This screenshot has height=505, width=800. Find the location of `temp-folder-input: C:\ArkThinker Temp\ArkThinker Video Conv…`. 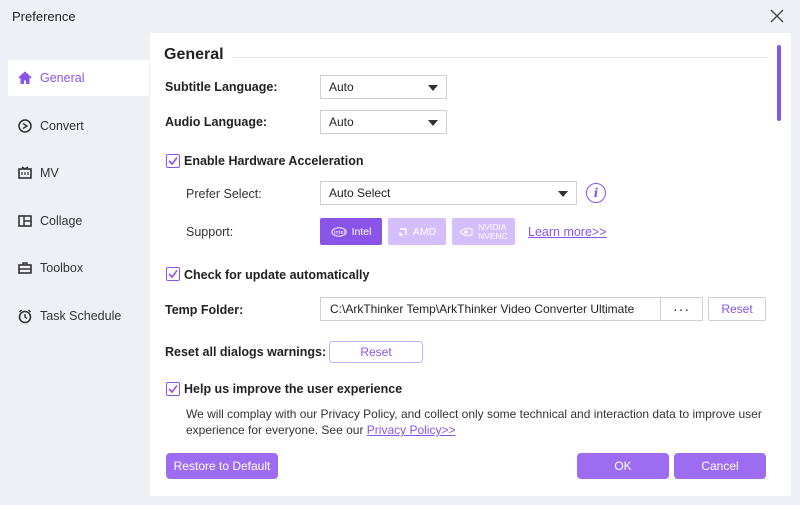

temp-folder-input: C:\ArkThinker Temp\ArkThinker Video Conv… is located at coordinates (490, 309).